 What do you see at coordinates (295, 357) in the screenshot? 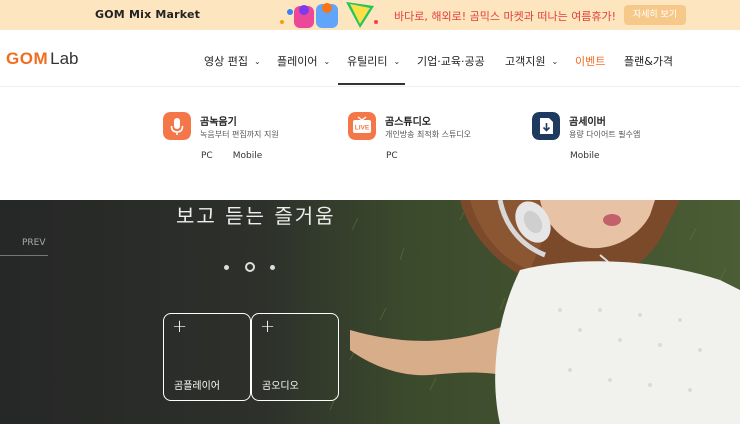
I see `card-gom-audio: + 곰오디오` at bounding box center [295, 357].